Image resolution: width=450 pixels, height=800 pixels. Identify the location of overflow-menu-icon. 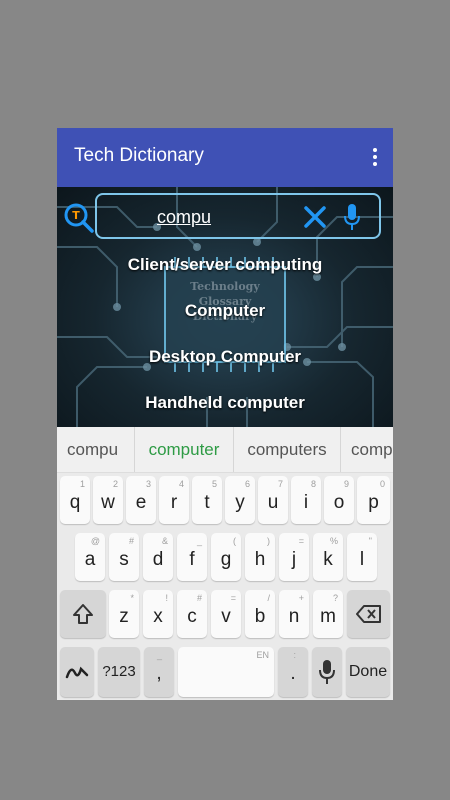
(375, 158).